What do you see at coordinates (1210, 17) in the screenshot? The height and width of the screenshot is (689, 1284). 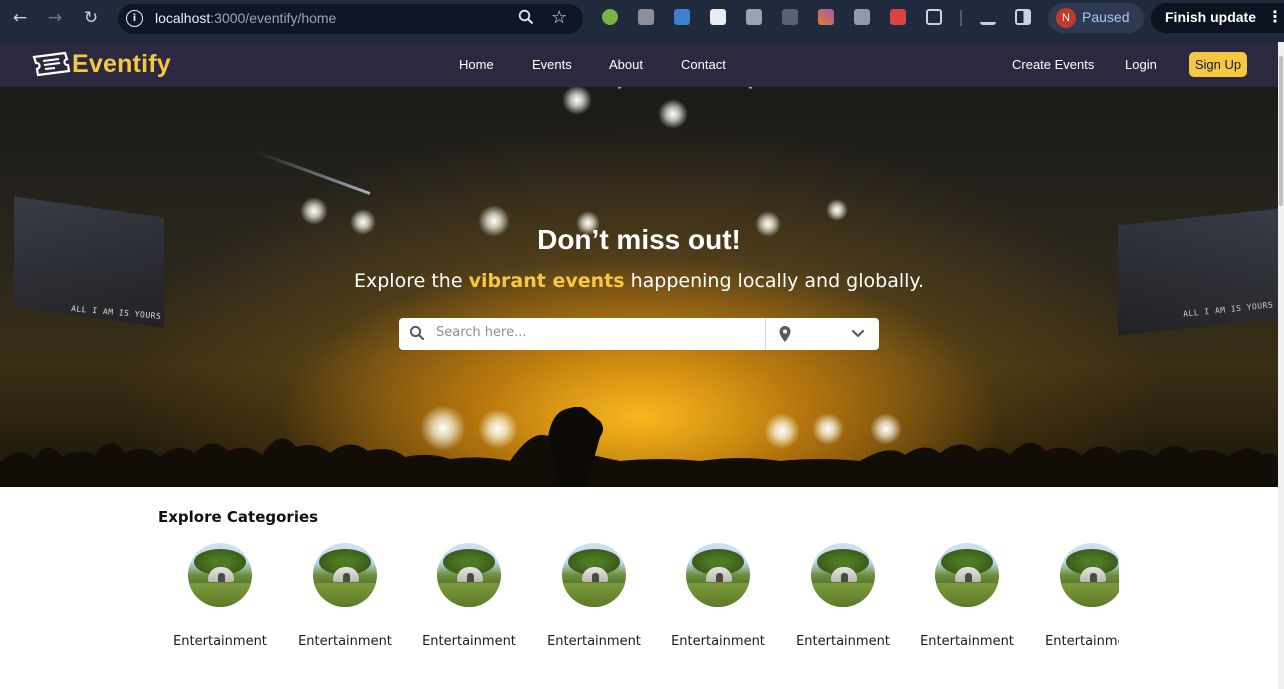 I see `finish-update-label: Finish update` at bounding box center [1210, 17].